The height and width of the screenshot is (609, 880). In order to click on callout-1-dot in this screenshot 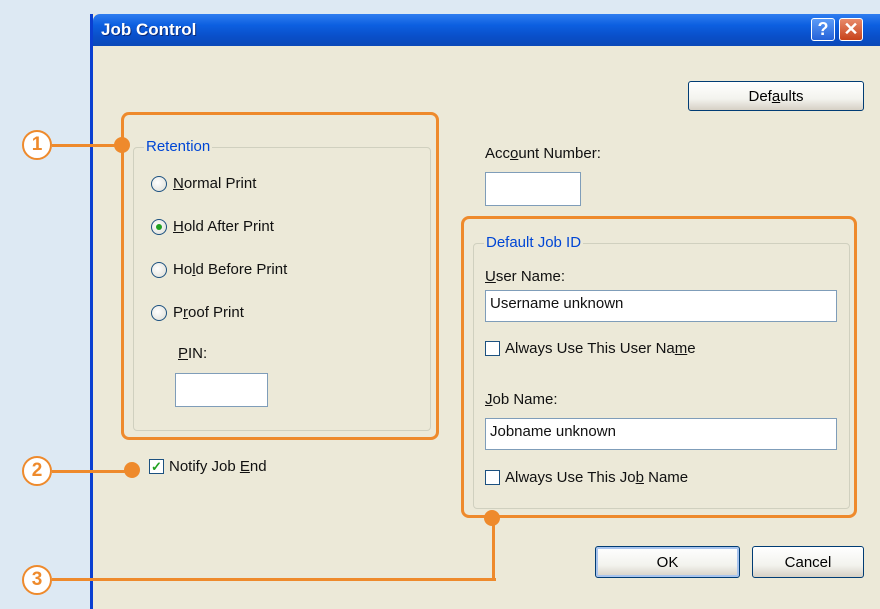, I will do `click(122, 145)`.